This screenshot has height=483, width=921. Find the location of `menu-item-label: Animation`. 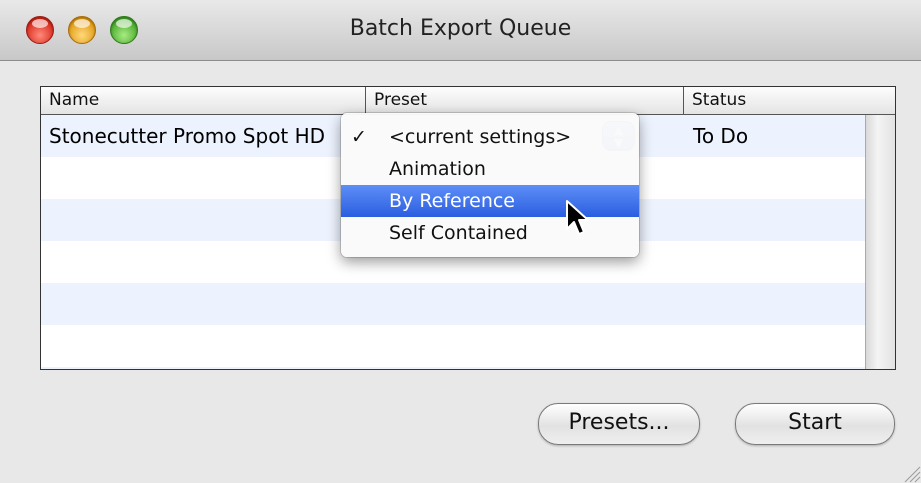

menu-item-label: Animation is located at coordinates (437, 169).